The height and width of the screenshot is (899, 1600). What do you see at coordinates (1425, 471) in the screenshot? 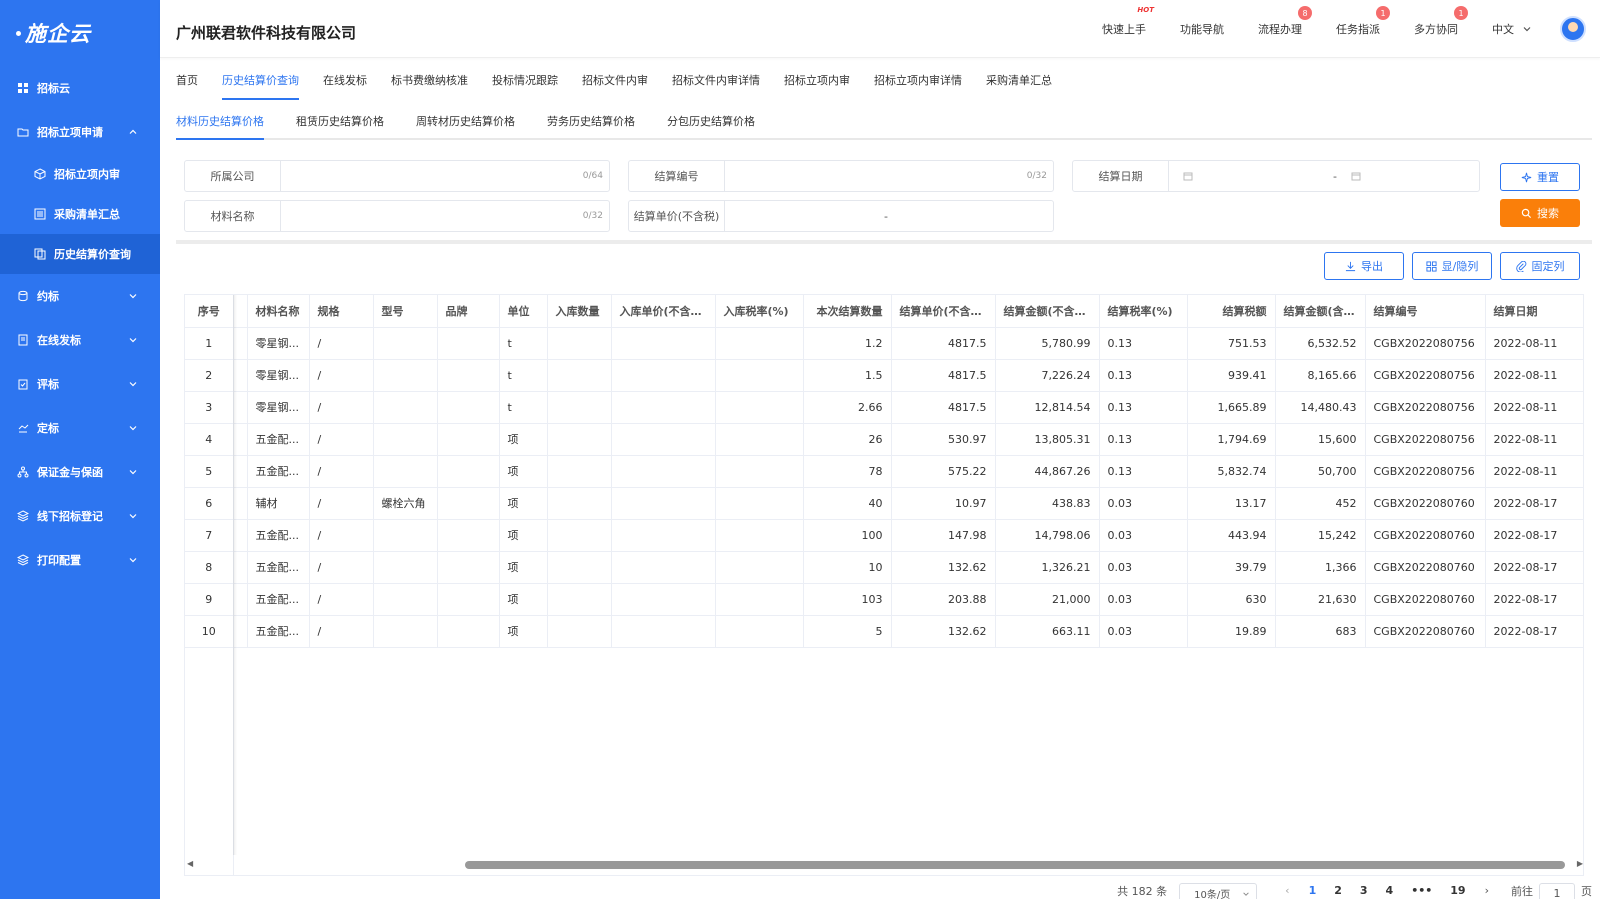
I see `table-cell: CGBX2022080756` at bounding box center [1425, 471].